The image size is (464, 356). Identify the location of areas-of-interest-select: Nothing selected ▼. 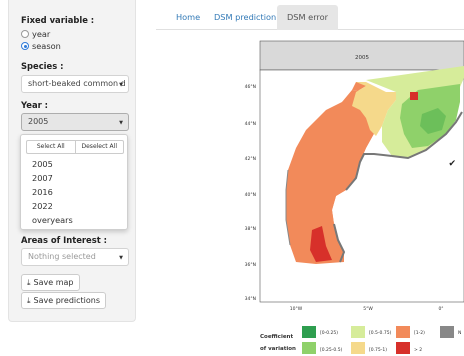
(75, 257).